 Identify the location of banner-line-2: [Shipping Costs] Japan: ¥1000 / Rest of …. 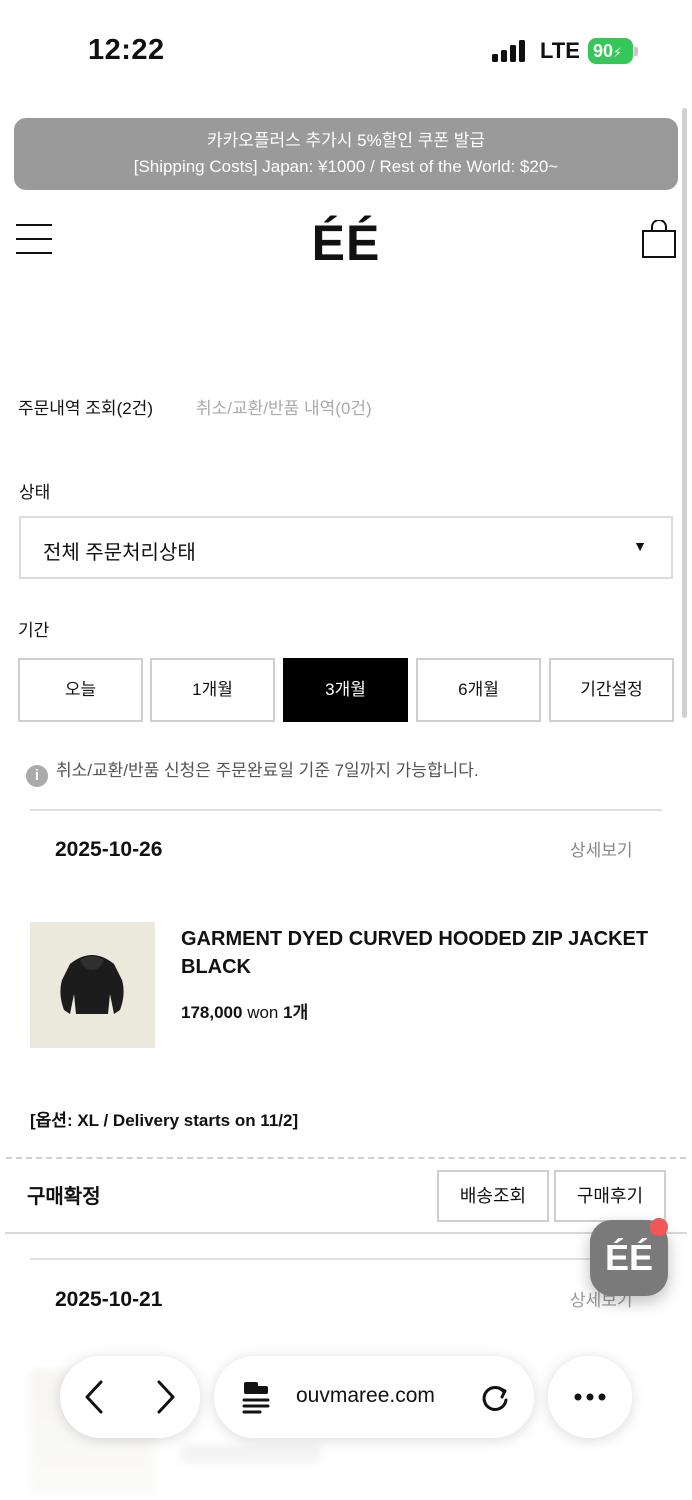
(346, 166).